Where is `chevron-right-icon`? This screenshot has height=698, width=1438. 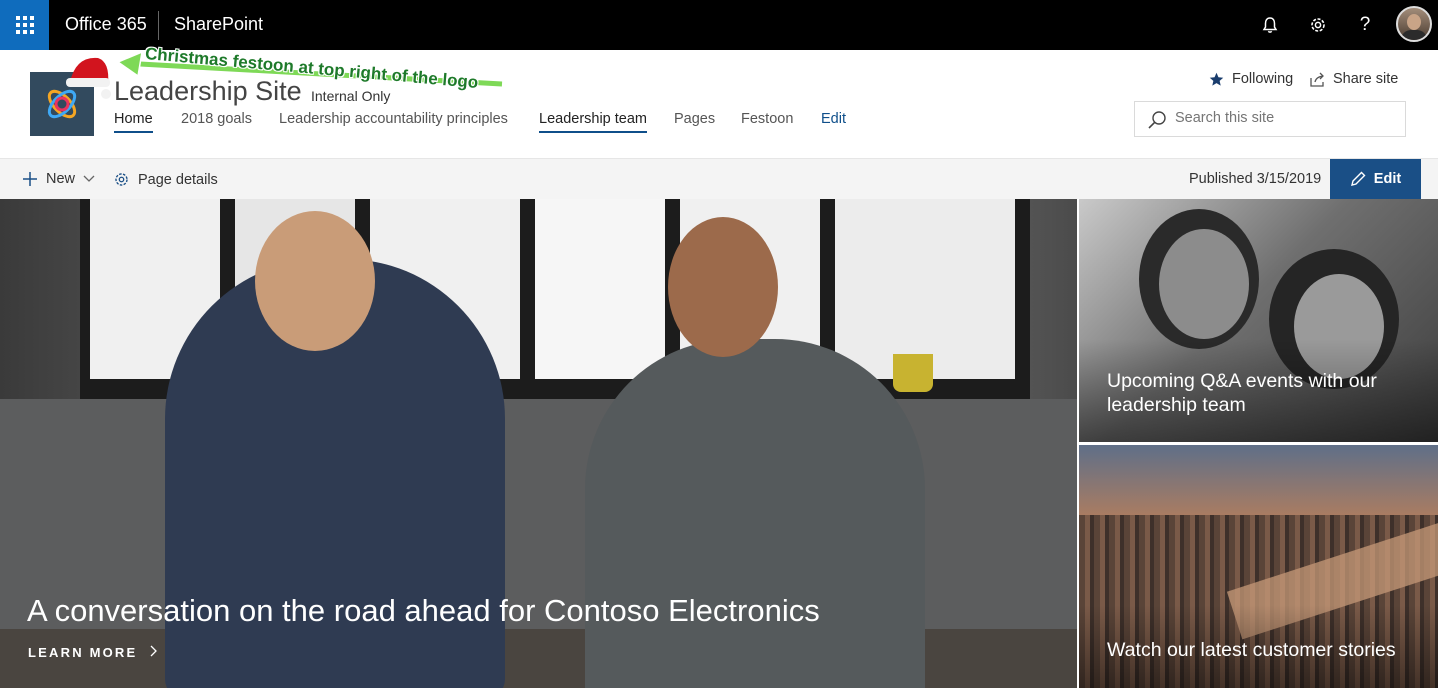
chevron-right-icon is located at coordinates (154, 651).